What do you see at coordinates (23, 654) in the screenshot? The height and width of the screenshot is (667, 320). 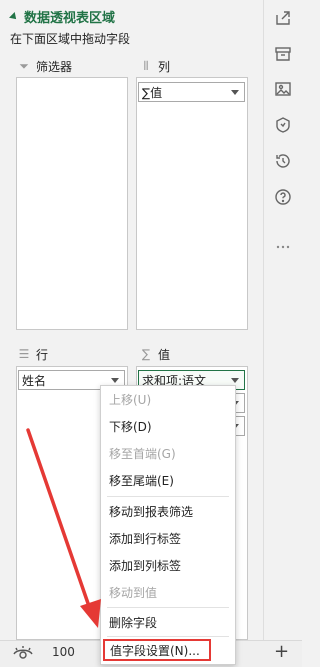 I see `eye-icon` at bounding box center [23, 654].